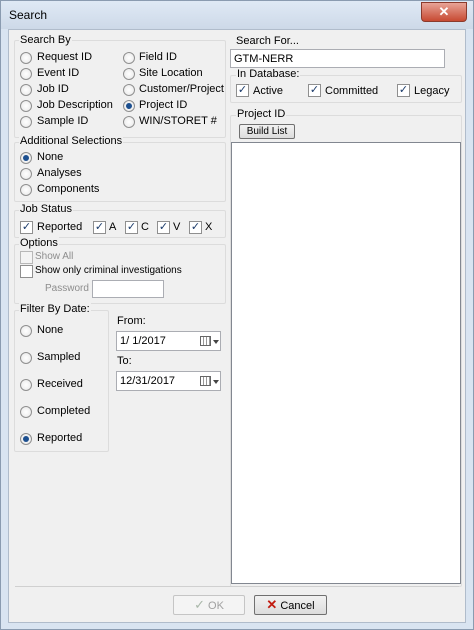 The height and width of the screenshot is (630, 474). What do you see at coordinates (351, 91) in the screenshot?
I see `committed-label: Committed` at bounding box center [351, 91].